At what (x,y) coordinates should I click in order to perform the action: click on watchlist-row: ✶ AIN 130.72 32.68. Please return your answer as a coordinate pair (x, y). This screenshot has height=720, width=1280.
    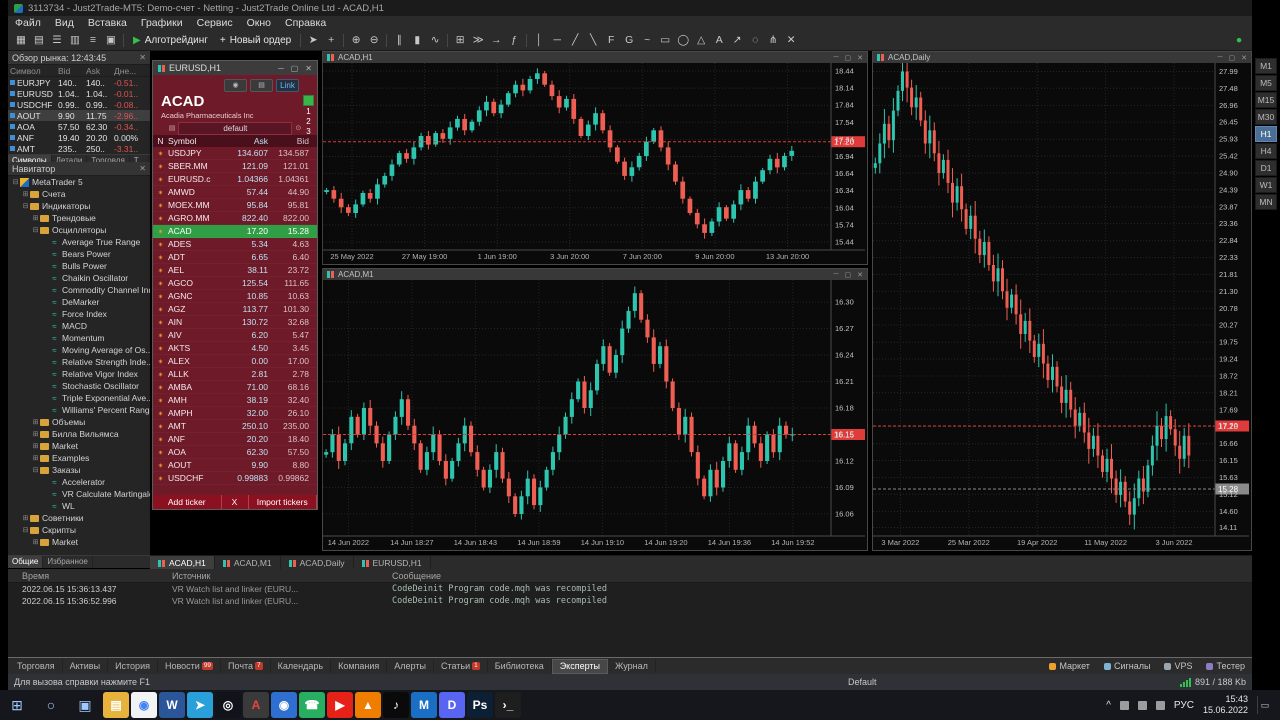
    Looking at the image, I should click on (235, 322).